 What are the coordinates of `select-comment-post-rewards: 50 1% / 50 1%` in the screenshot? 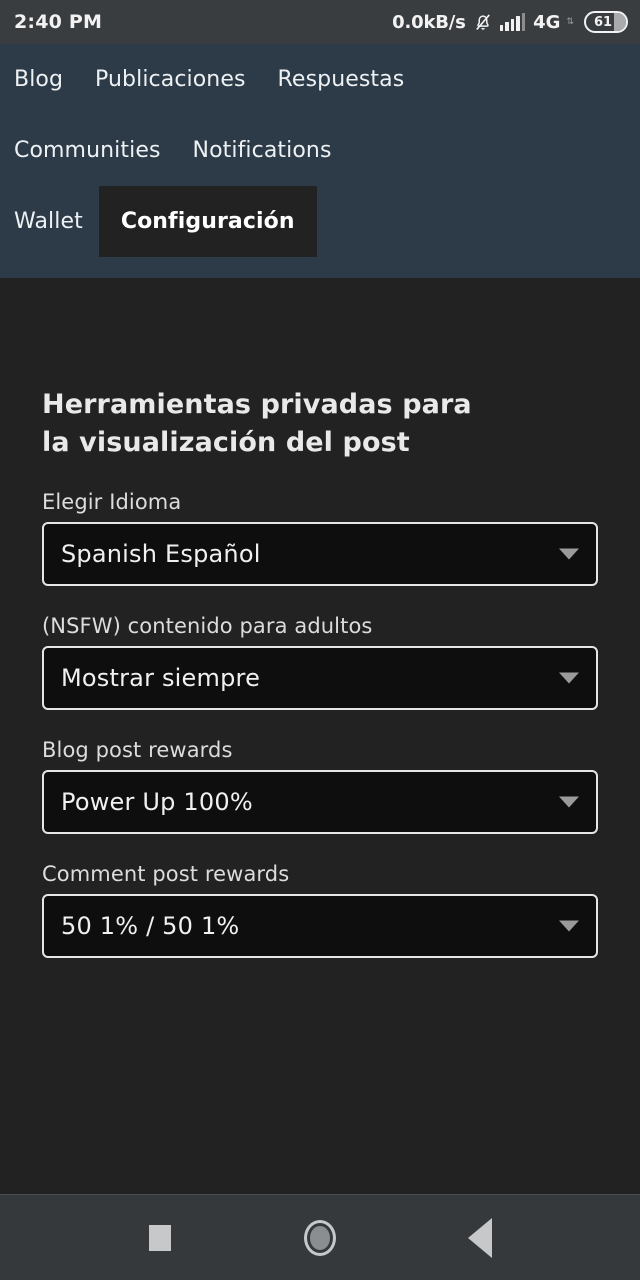 It's located at (320, 926).